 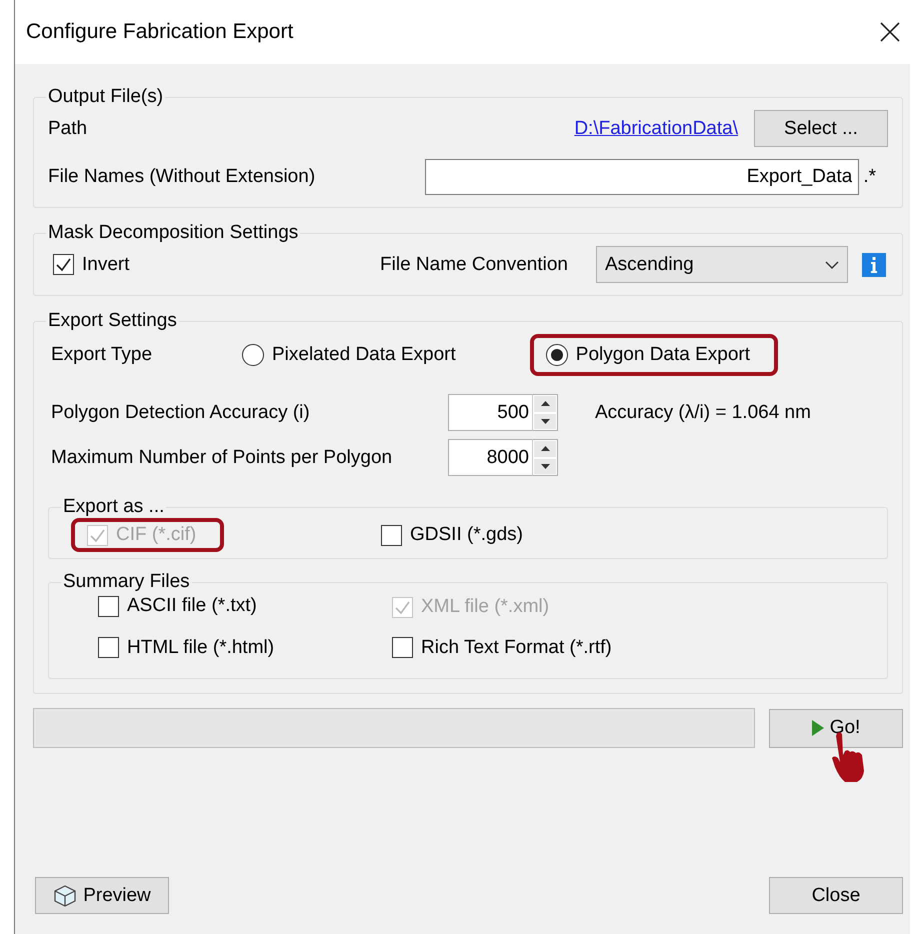 What do you see at coordinates (722, 264) in the screenshot?
I see `convention-dropdown: Ascending` at bounding box center [722, 264].